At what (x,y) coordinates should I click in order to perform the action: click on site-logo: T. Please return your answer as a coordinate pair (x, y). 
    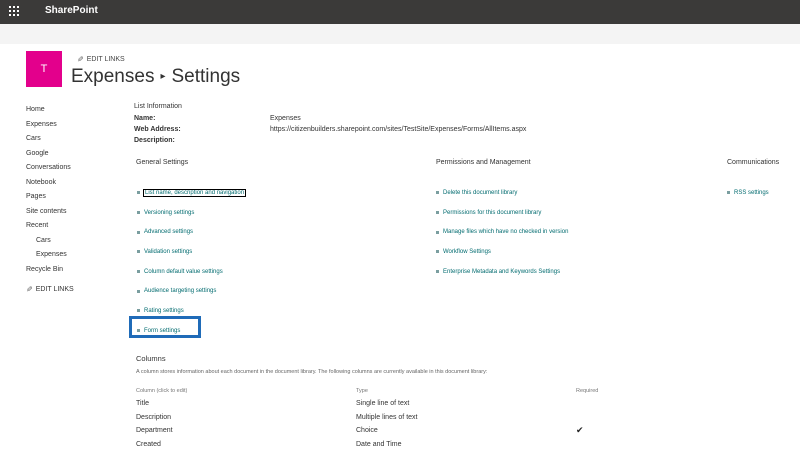
    Looking at the image, I should click on (44, 69).